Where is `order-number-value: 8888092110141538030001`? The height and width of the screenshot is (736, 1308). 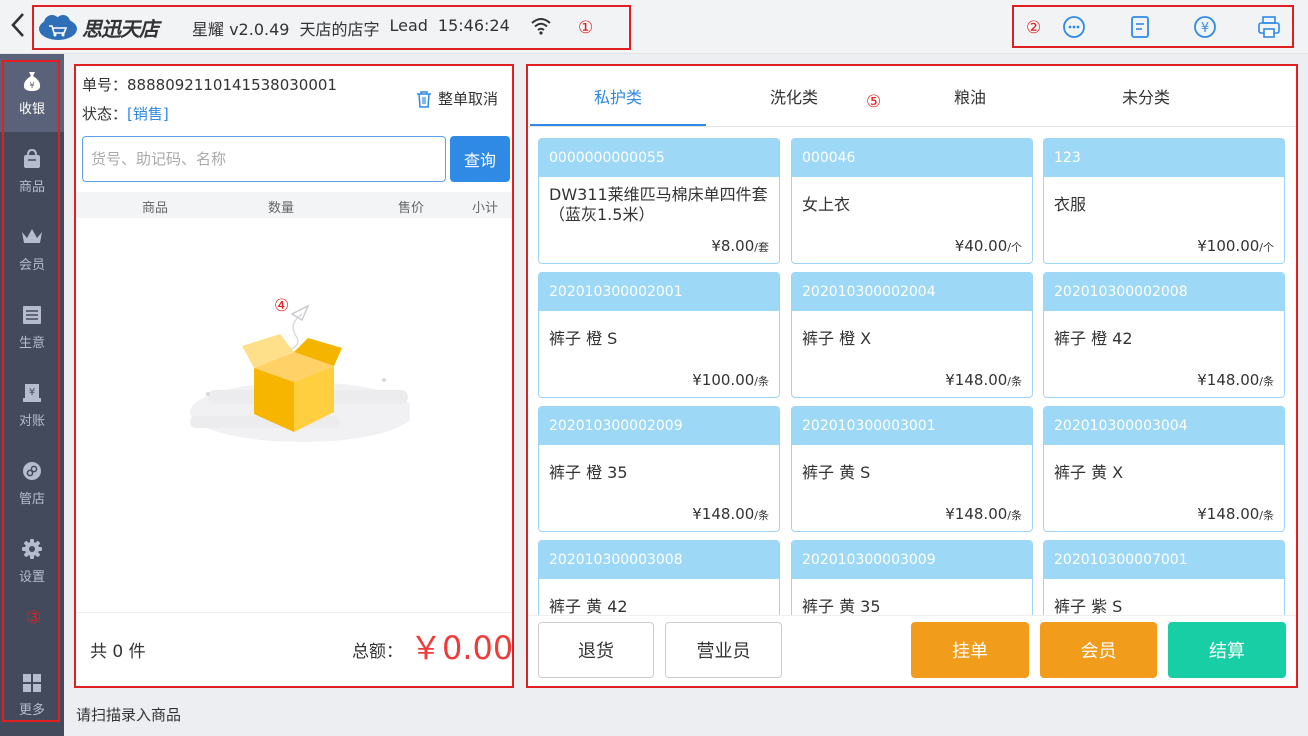 order-number-value: 8888092110141538030001 is located at coordinates (232, 85).